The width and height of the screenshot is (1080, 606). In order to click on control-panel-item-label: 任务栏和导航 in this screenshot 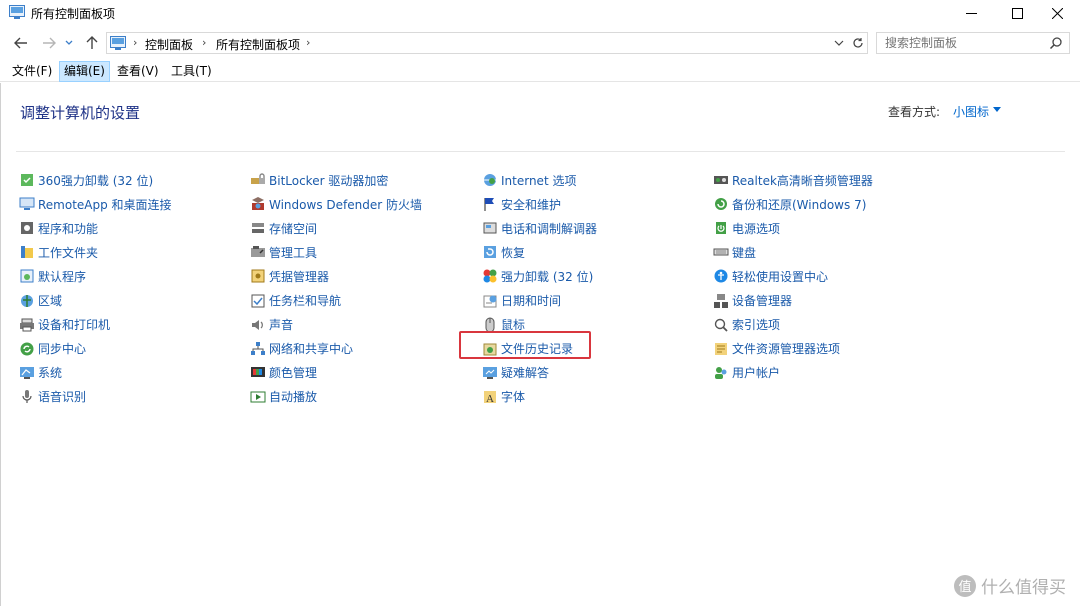, I will do `click(305, 301)`.